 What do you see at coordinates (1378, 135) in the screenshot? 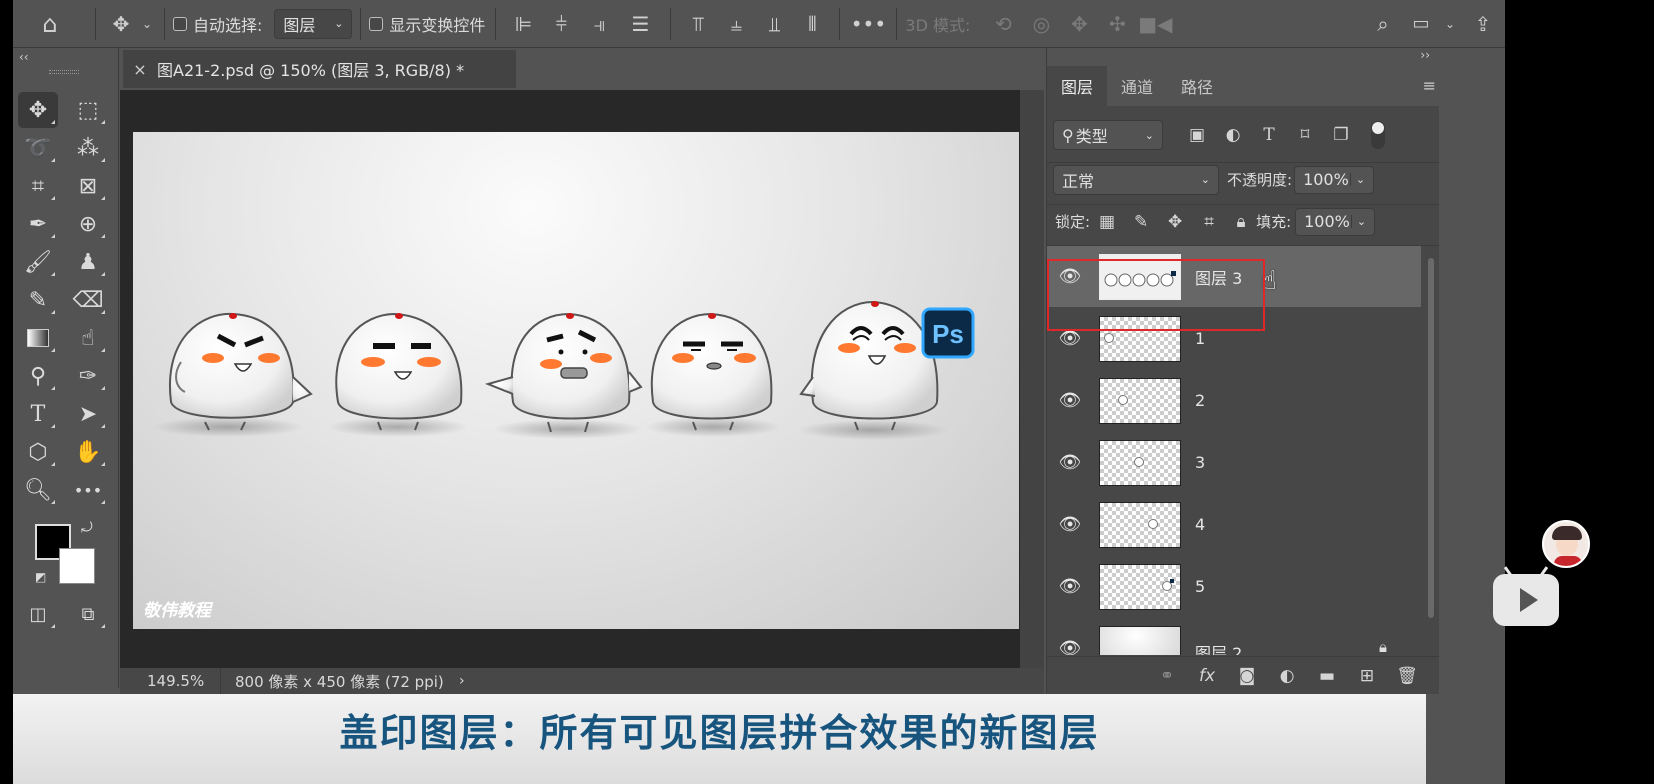
I see `filter-toggle-switch` at bounding box center [1378, 135].